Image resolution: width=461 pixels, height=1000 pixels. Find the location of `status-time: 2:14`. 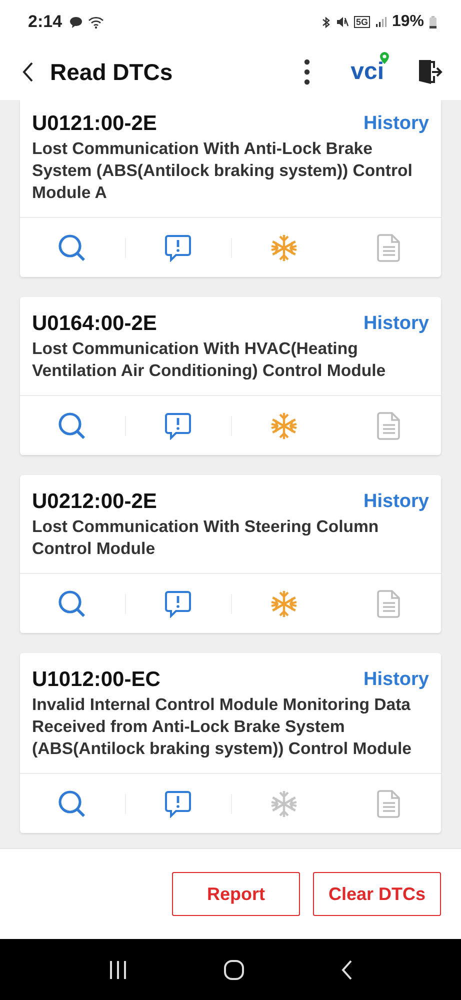

status-time: 2:14 is located at coordinates (45, 22).